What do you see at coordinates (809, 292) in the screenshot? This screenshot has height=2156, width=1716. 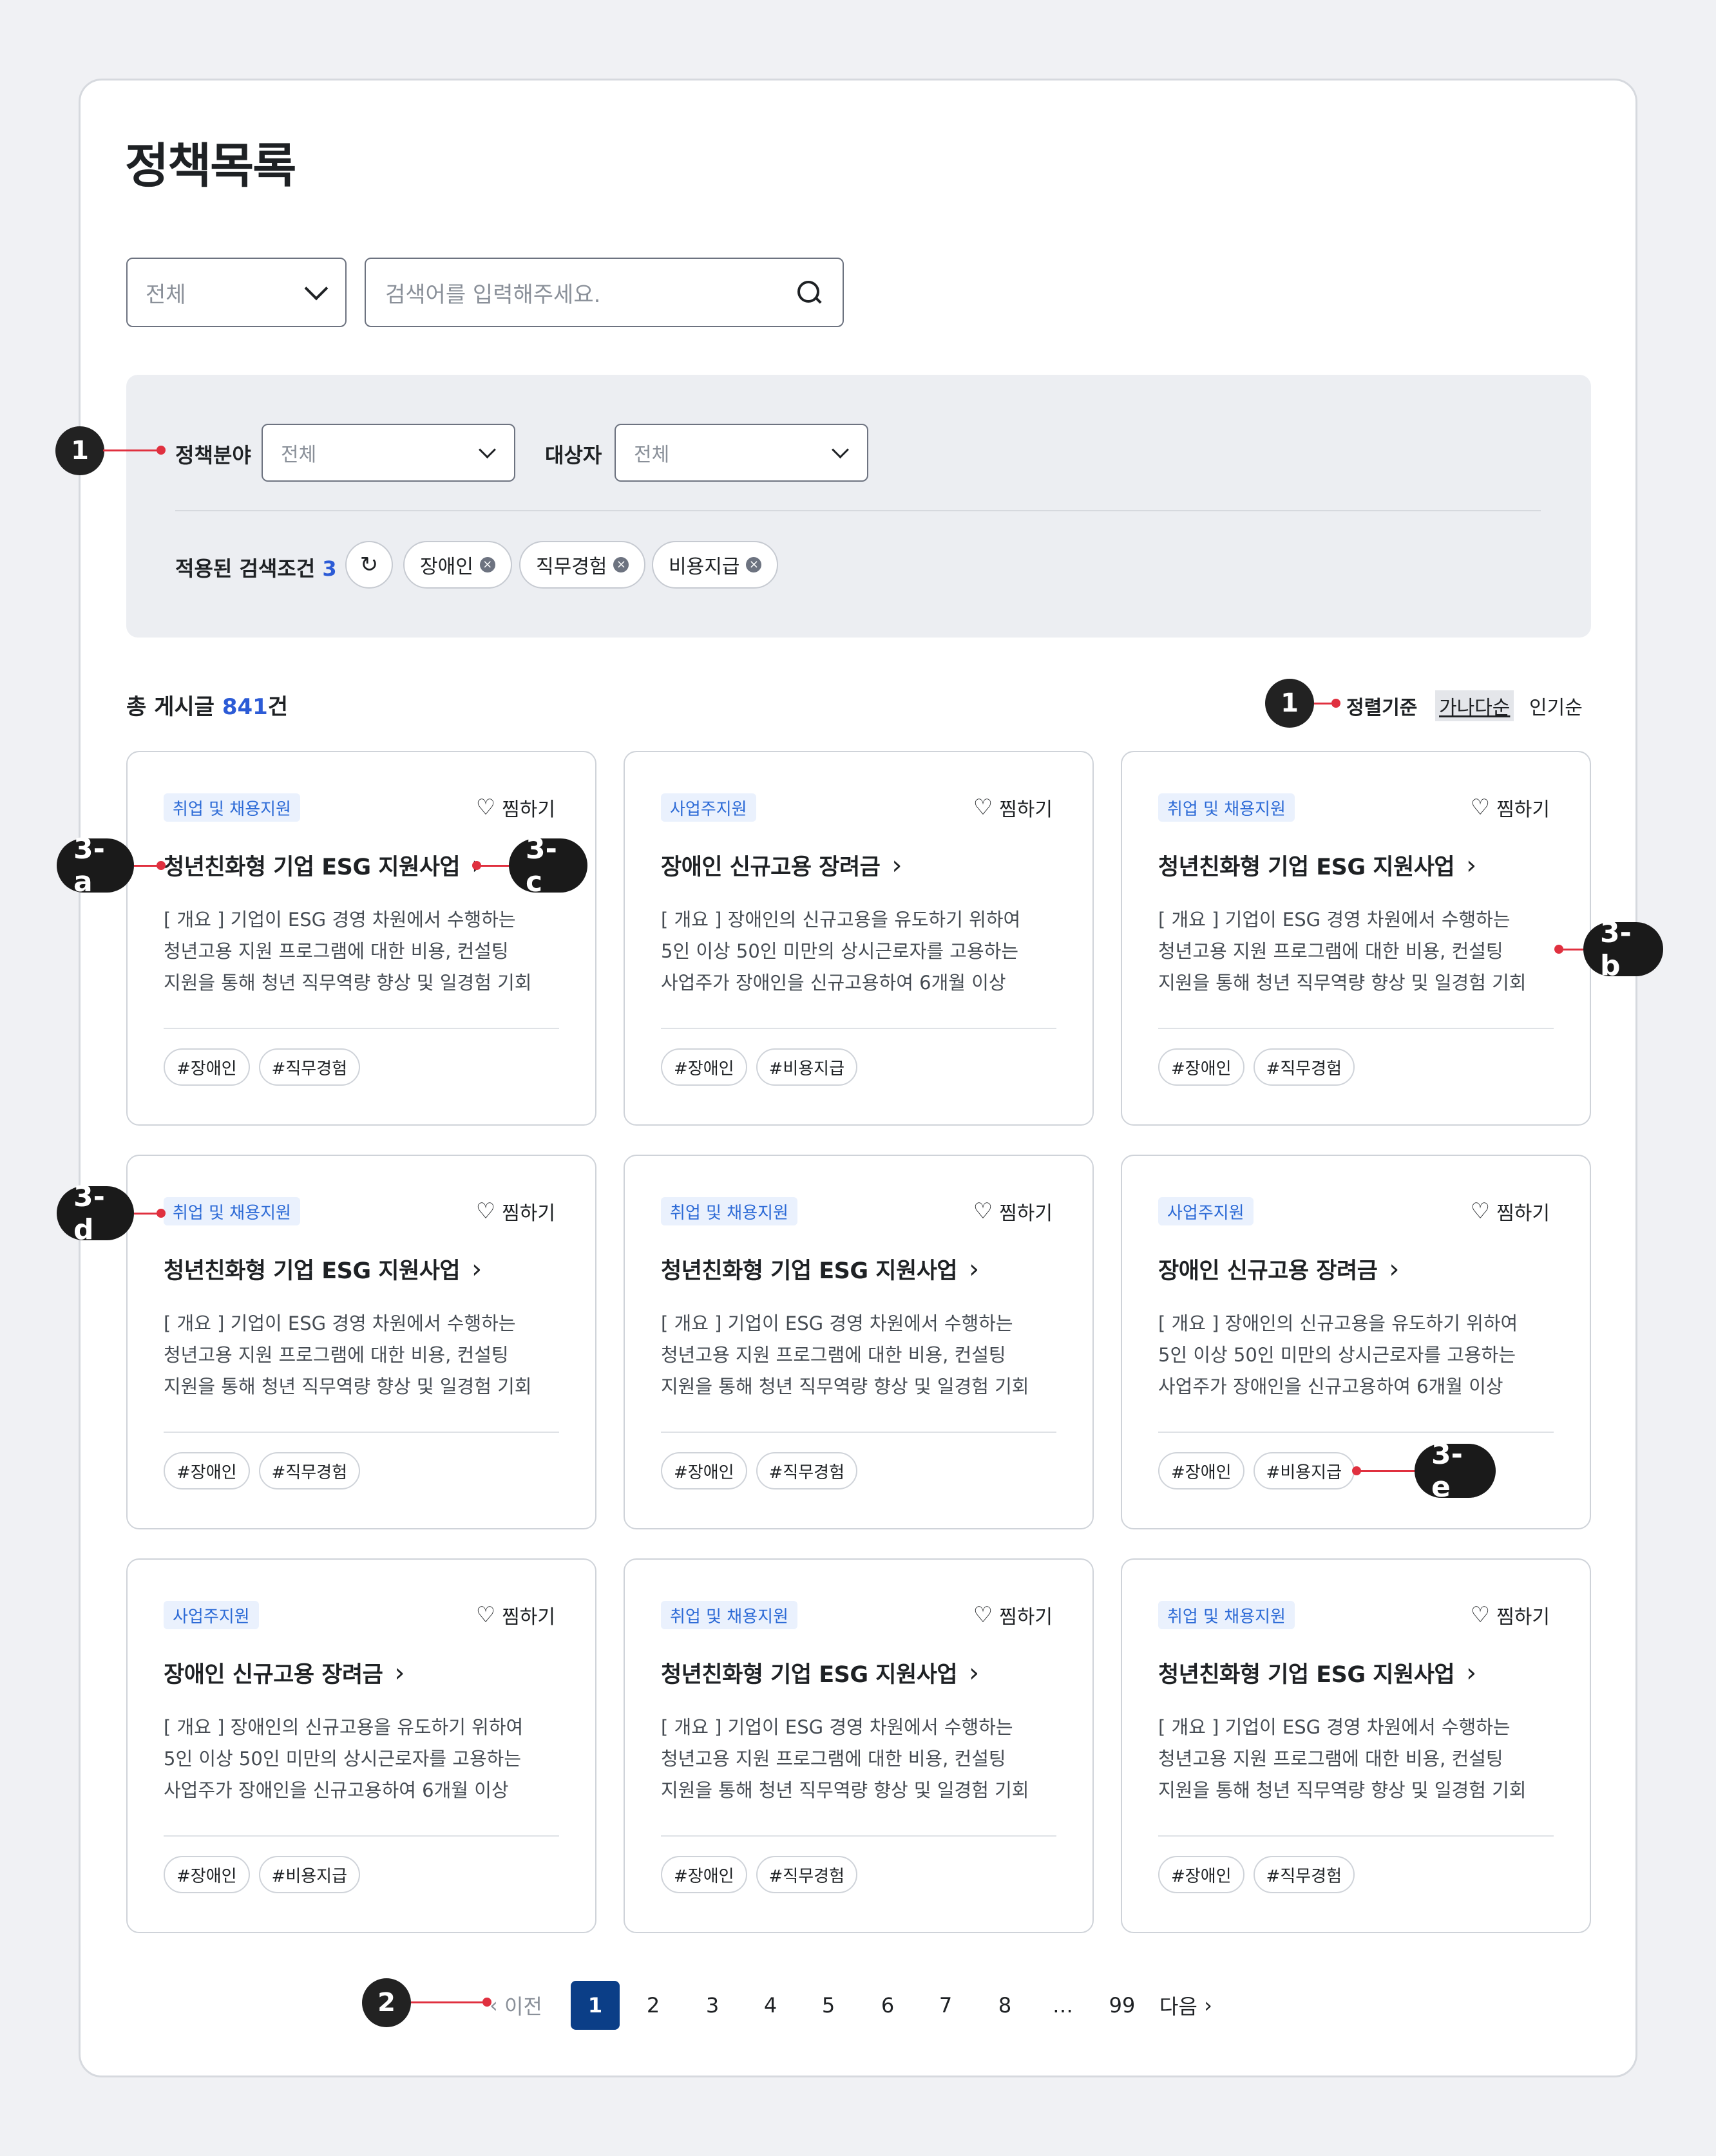 I see `search-icon` at bounding box center [809, 292].